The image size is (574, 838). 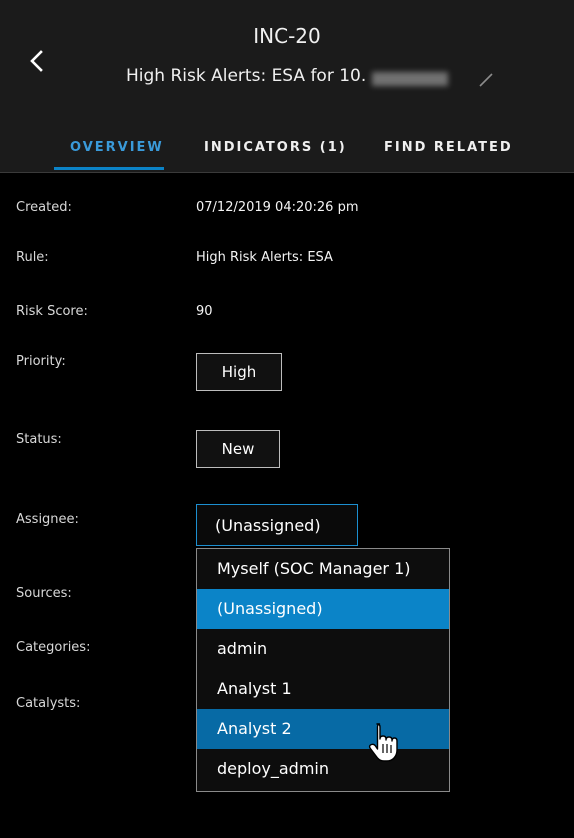 What do you see at coordinates (44, 593) in the screenshot?
I see `sources-label: Sources:` at bounding box center [44, 593].